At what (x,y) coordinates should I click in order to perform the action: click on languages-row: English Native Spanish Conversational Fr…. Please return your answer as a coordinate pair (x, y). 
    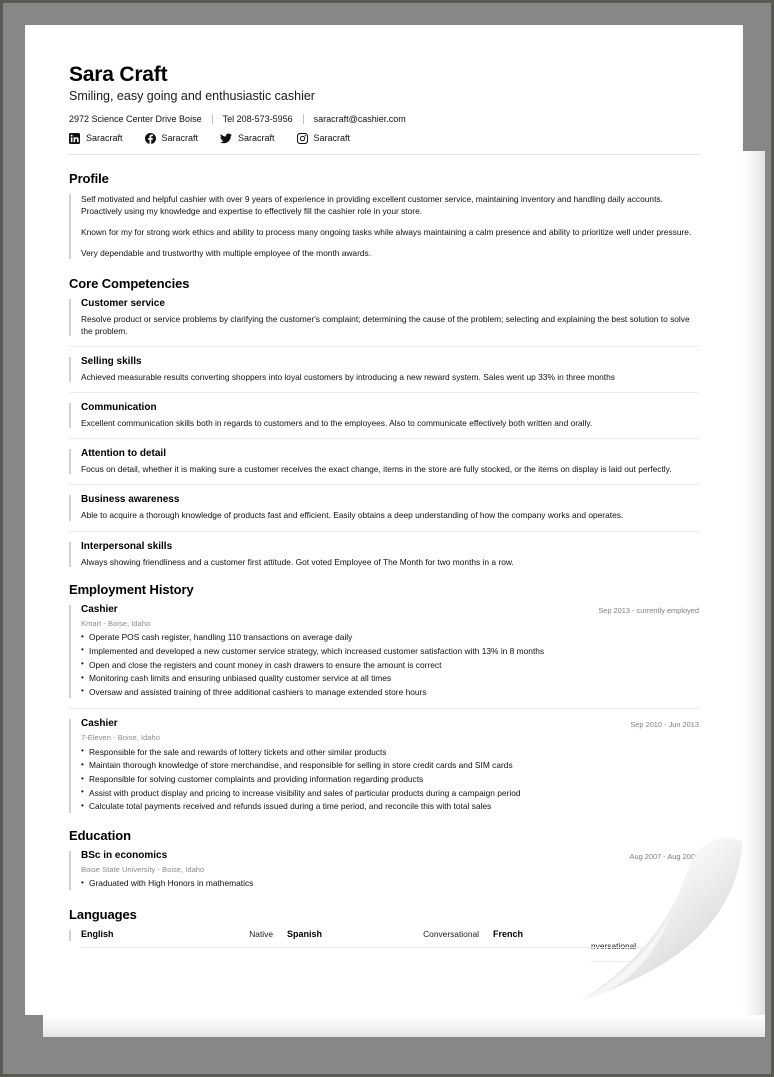
    Looking at the image, I should click on (384, 938).